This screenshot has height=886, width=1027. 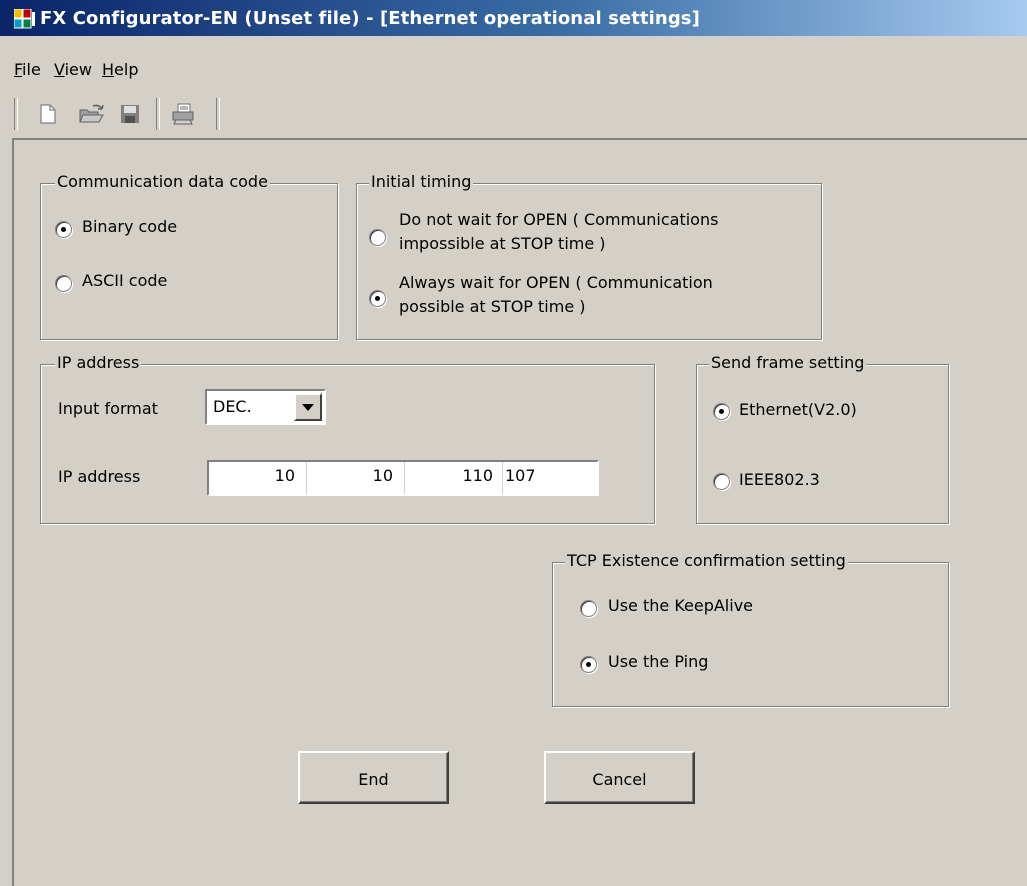 What do you see at coordinates (63, 283) in the screenshot?
I see `ascii-code-radio` at bounding box center [63, 283].